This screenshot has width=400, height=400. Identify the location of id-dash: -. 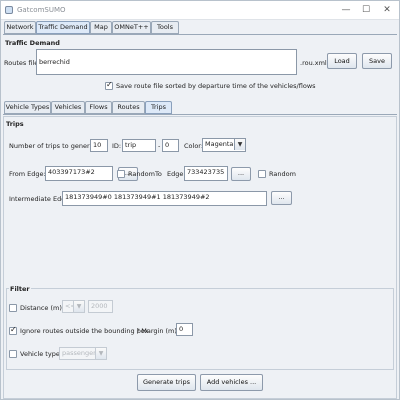
(159, 146).